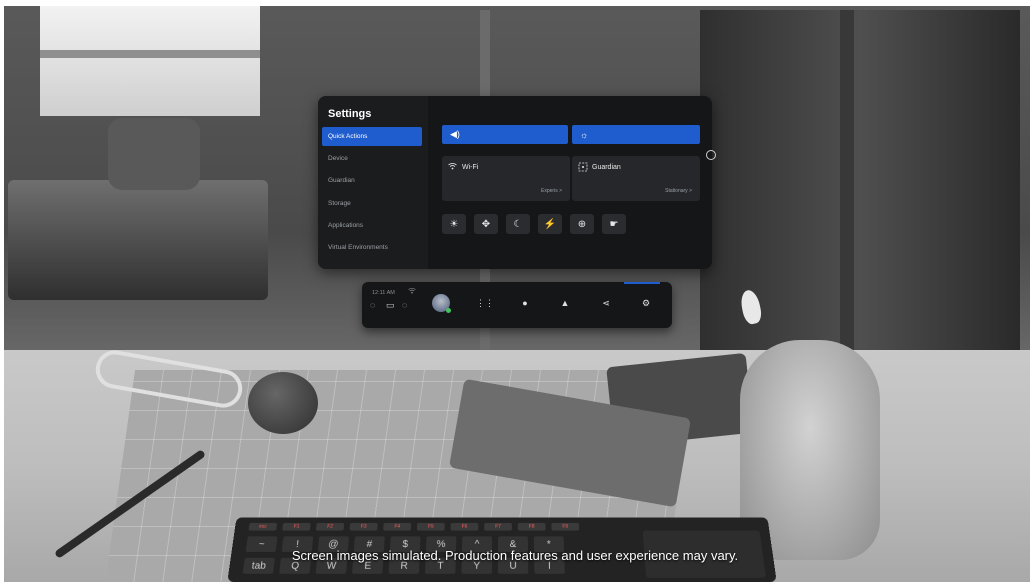 The height and width of the screenshot is (584, 1030). I want to click on sidebar-item-storage: Storage, so click(372, 203).